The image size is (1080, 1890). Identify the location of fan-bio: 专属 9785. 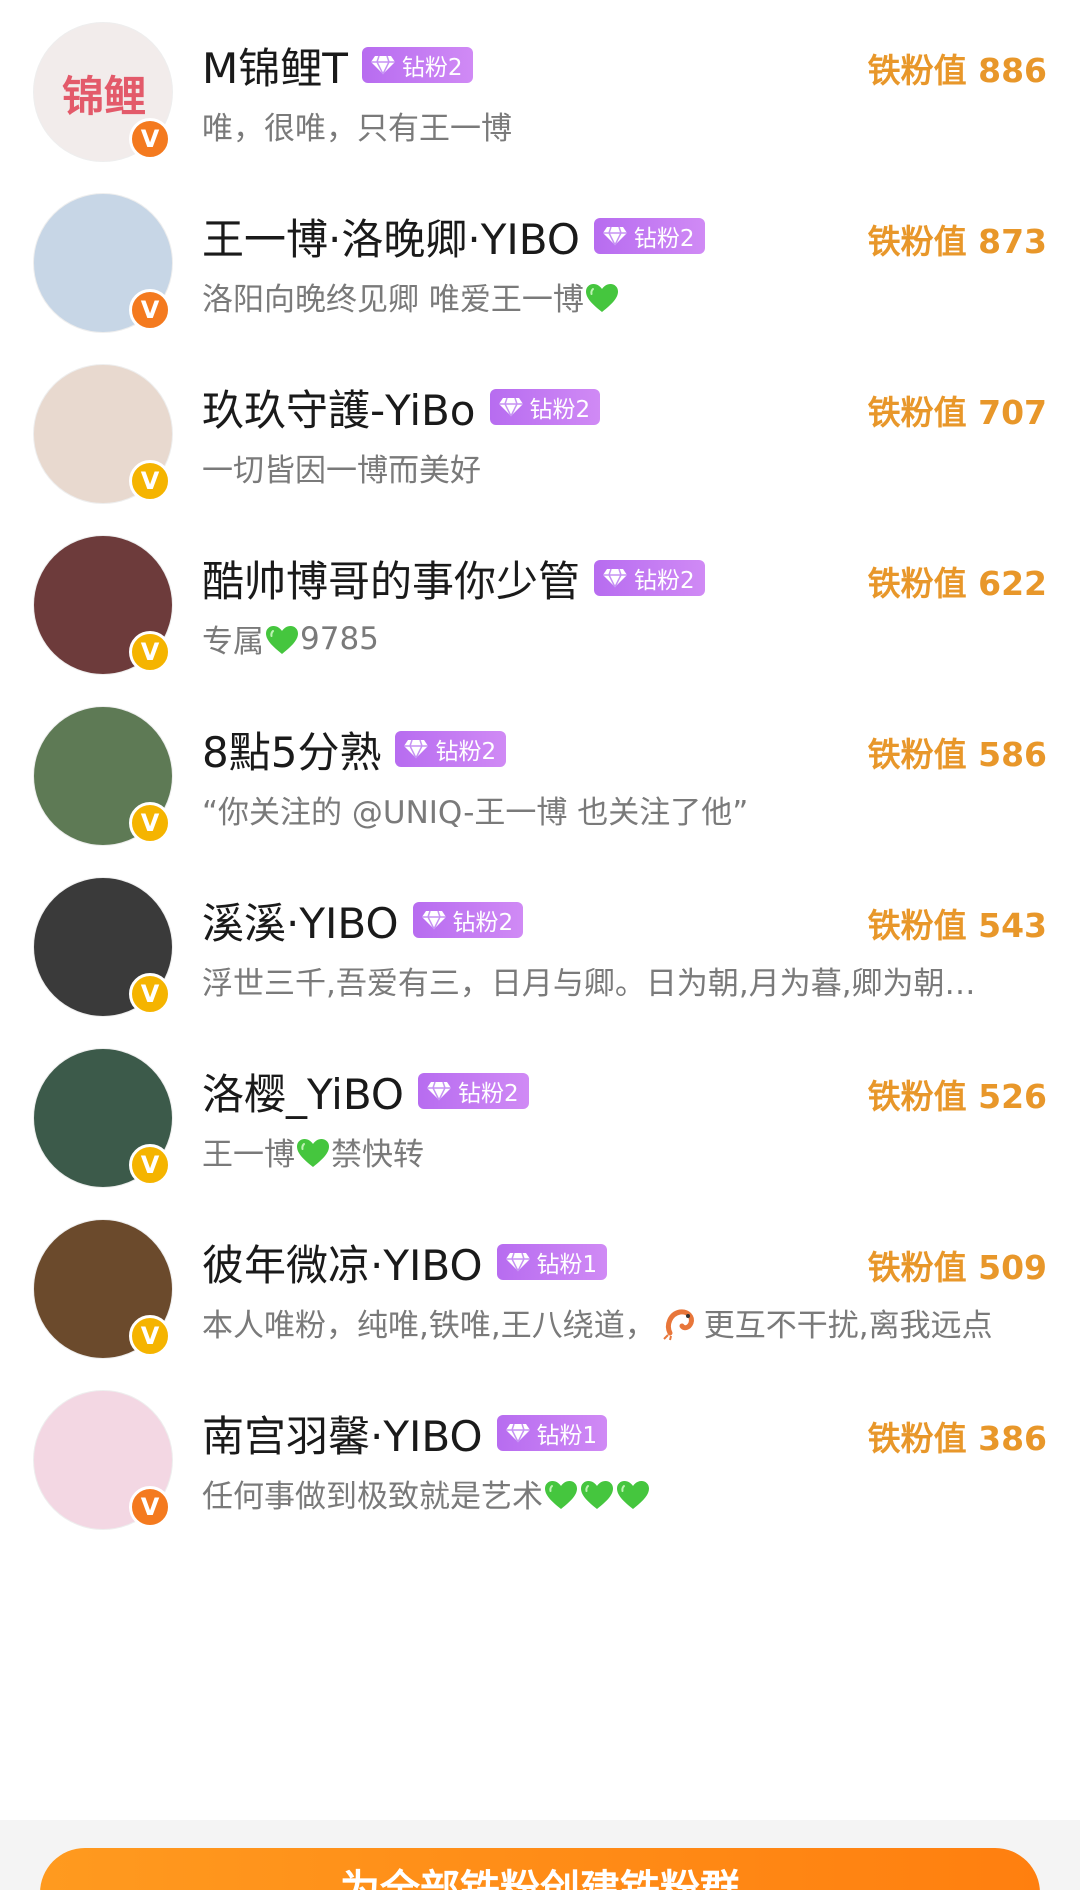
(624, 638).